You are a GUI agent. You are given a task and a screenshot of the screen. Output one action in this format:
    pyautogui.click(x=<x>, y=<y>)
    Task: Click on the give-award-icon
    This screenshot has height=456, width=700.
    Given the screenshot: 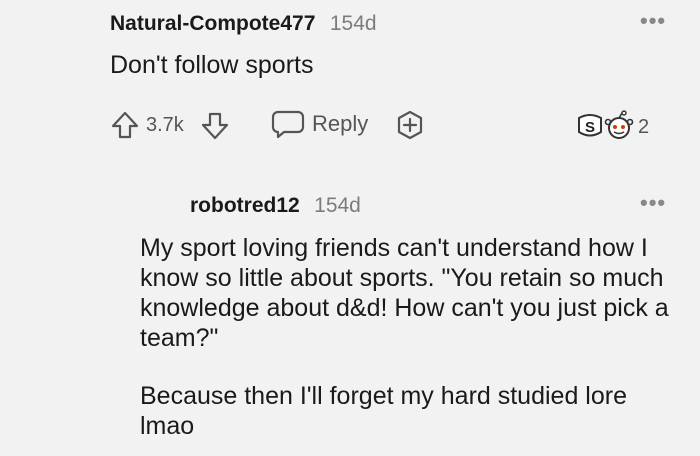 What is the action you would take?
    pyautogui.click(x=410, y=125)
    